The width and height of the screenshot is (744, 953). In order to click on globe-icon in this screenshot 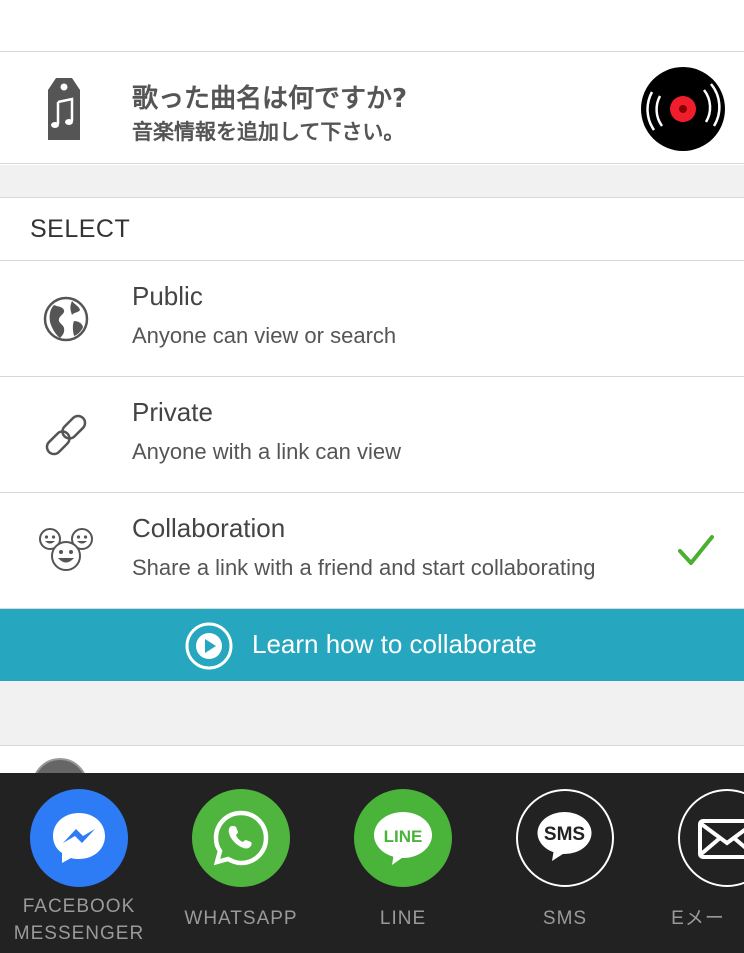, I will do `click(66, 319)`.